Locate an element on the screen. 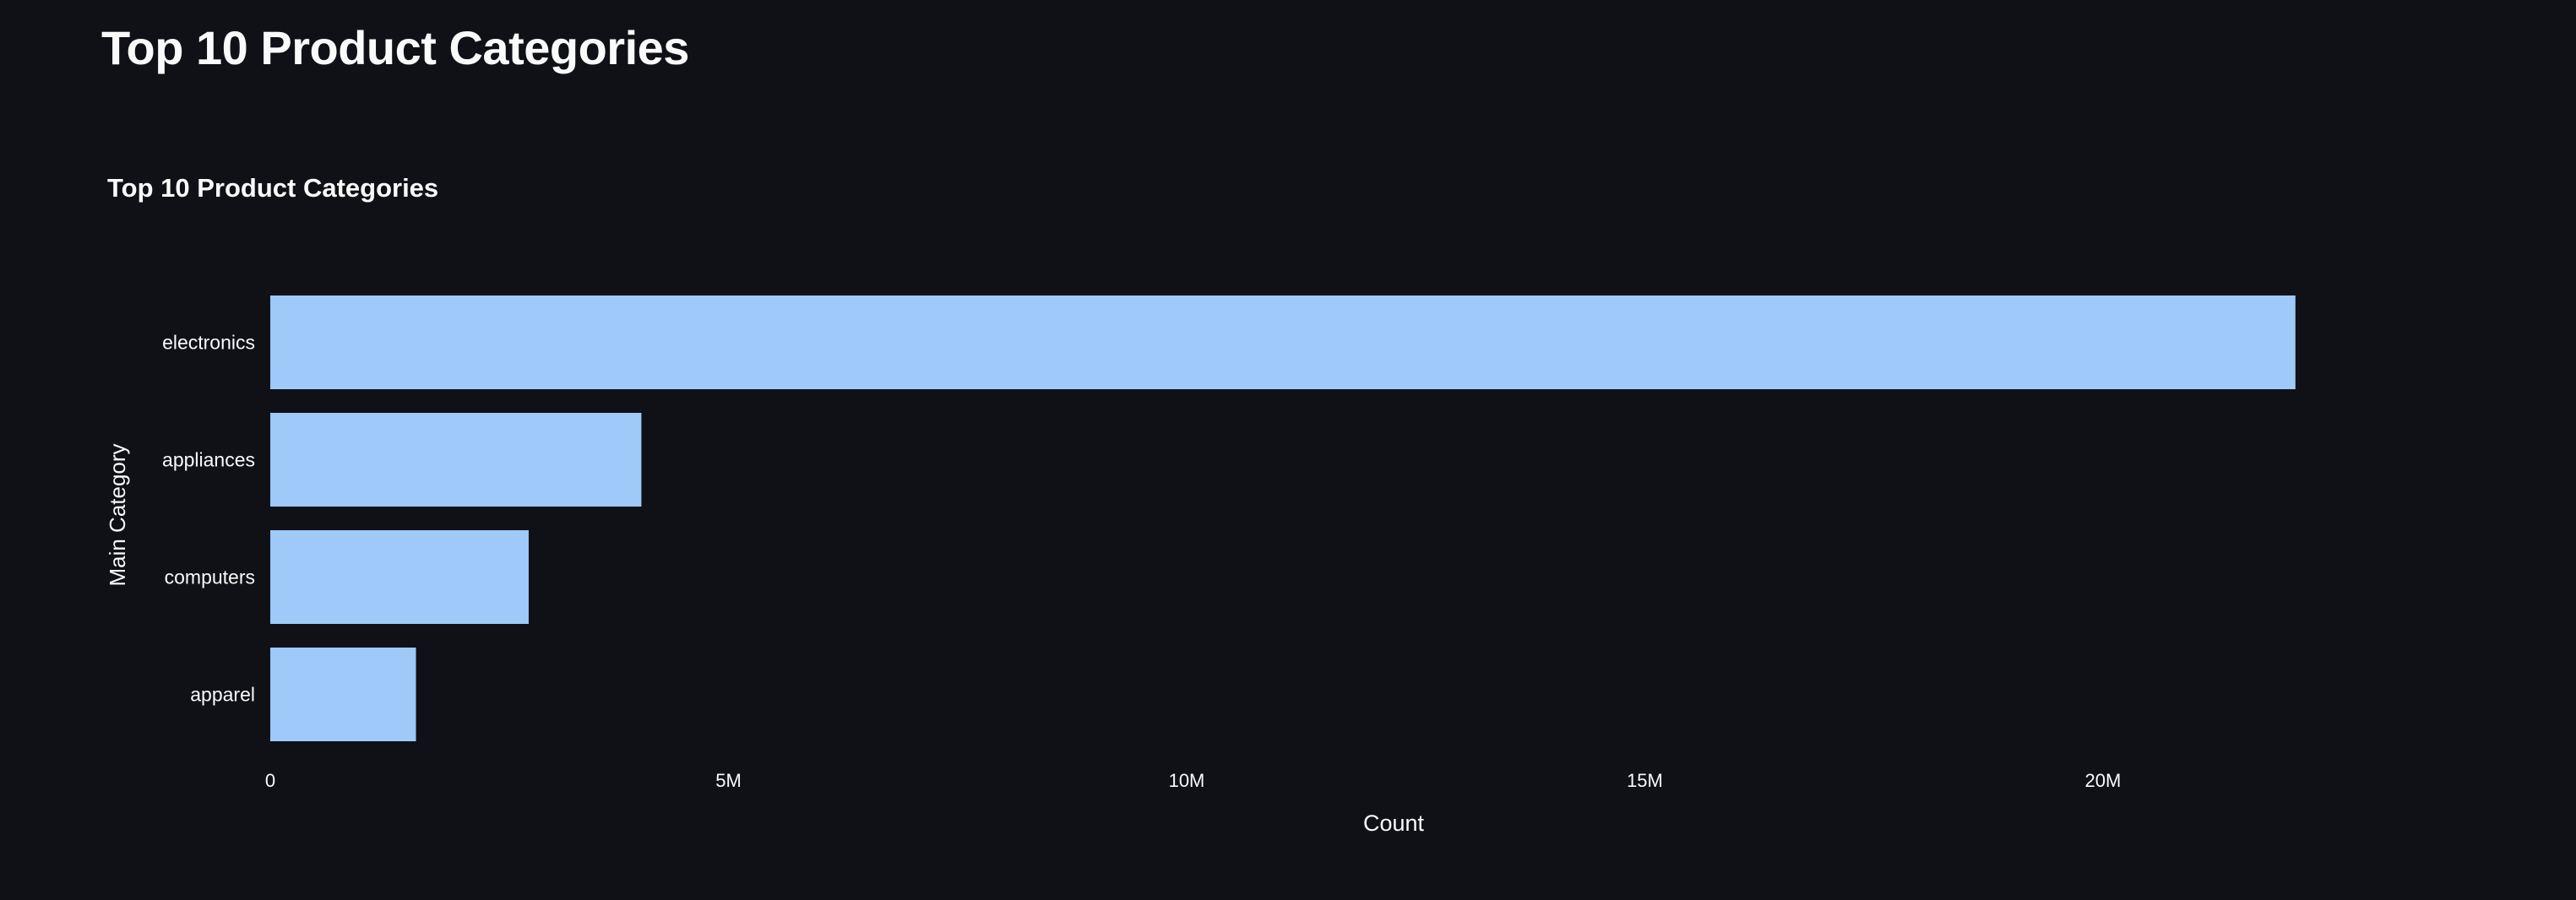  bar-apparel is located at coordinates (343, 695).